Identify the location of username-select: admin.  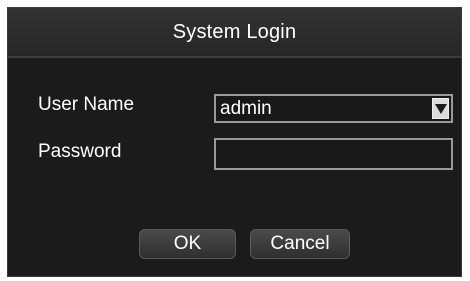
(333, 108).